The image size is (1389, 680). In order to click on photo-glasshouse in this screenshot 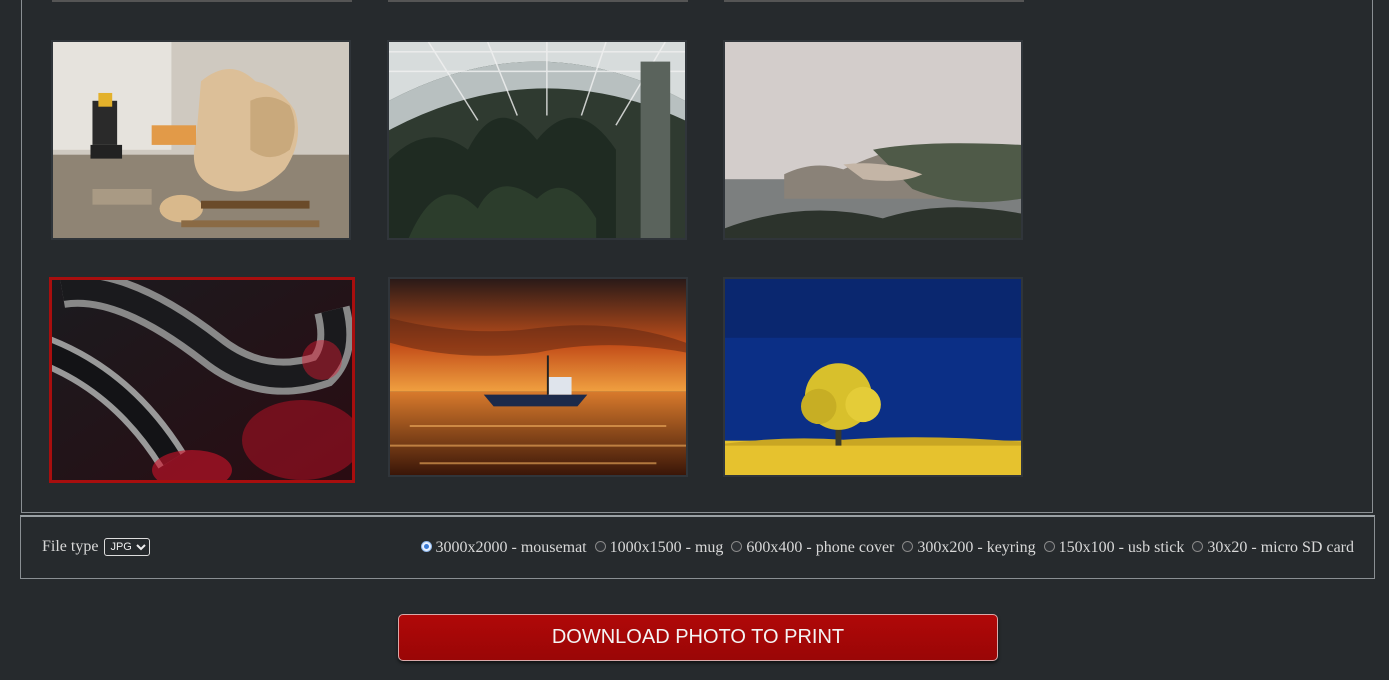, I will do `click(537, 140)`.